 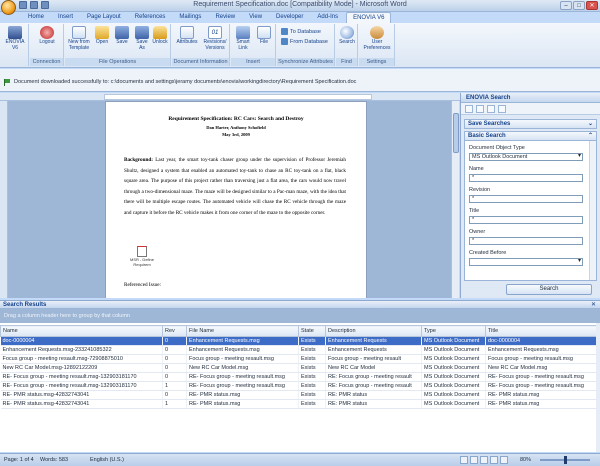 I want to click on table-cell: Focus group - meeting resault.msg, so click(x=242, y=359).